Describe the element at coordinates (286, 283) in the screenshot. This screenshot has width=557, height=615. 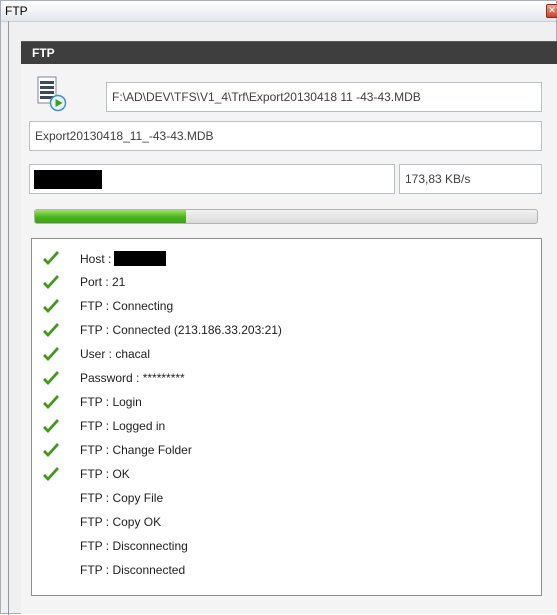
I see `log-entry: Port : 21` at that location.